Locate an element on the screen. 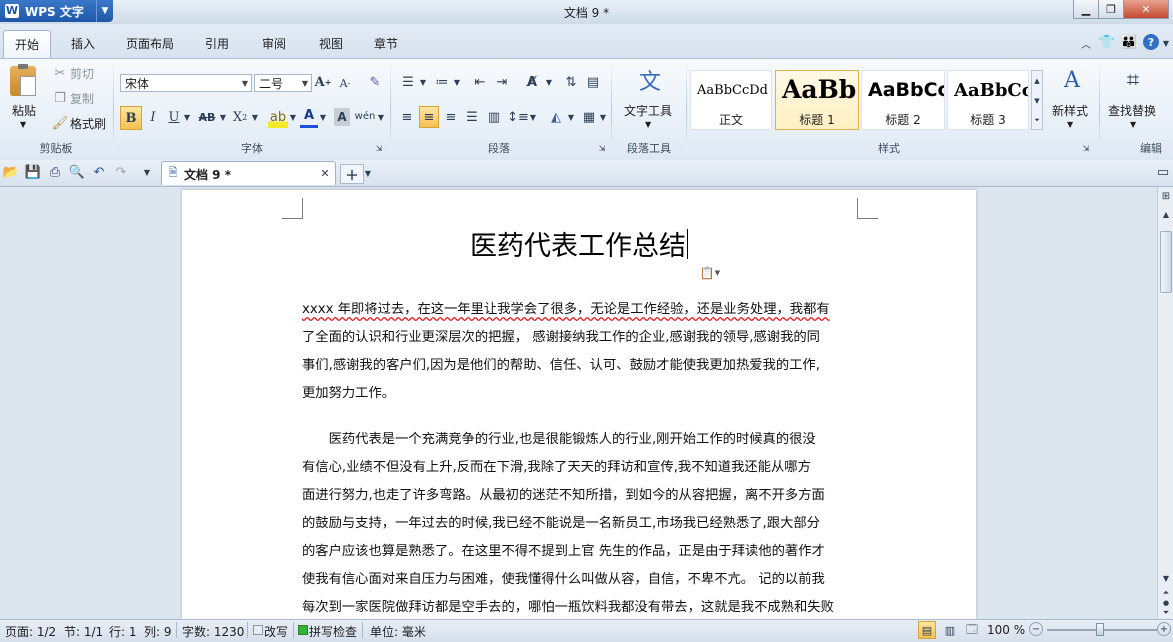  cut-button: ✂ 剪切 is located at coordinates (78, 73).